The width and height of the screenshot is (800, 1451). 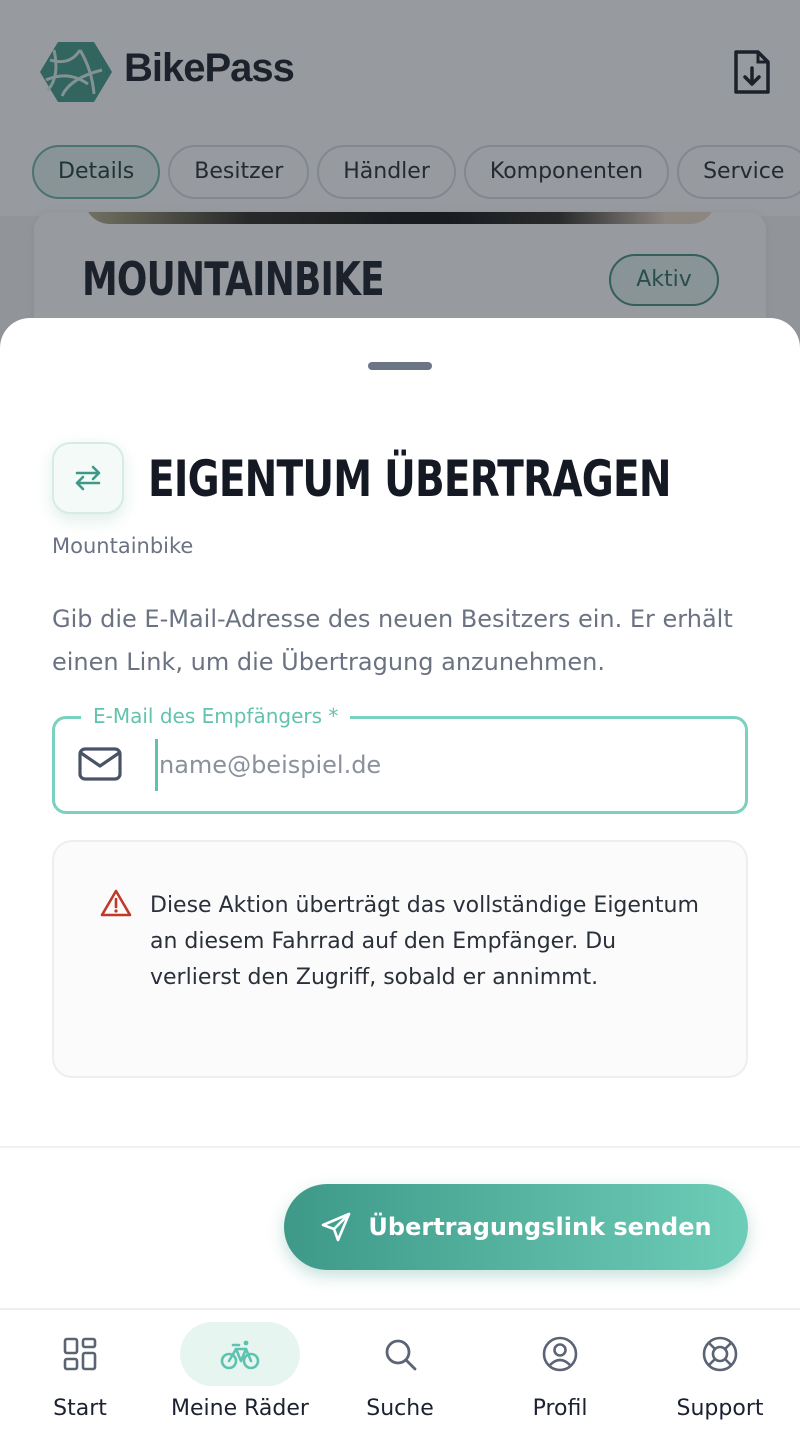 I want to click on warning-triangle-icon, so click(x=116, y=903).